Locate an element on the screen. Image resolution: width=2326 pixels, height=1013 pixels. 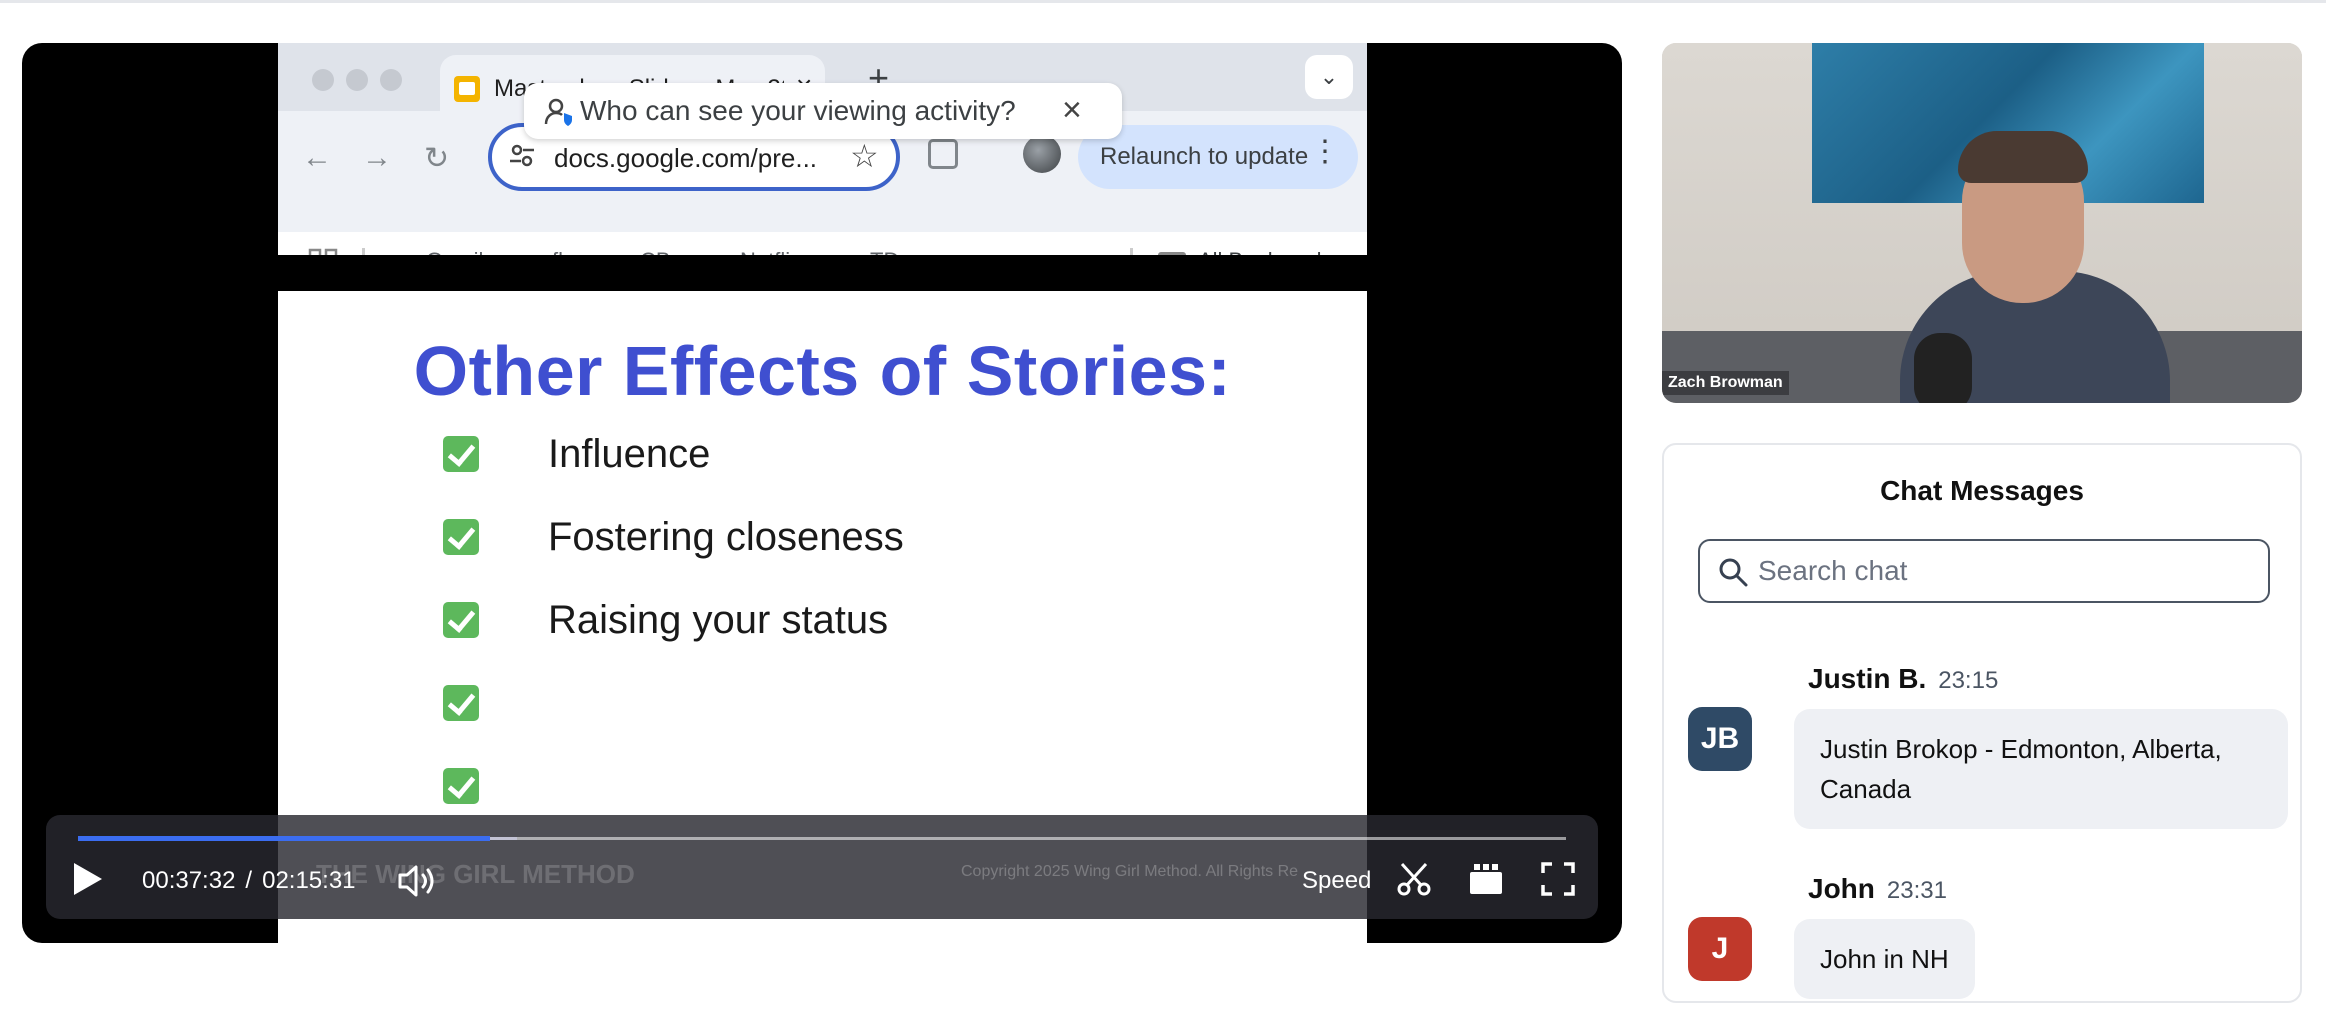
presenter-video: Zach Browman is located at coordinates (1982, 223).